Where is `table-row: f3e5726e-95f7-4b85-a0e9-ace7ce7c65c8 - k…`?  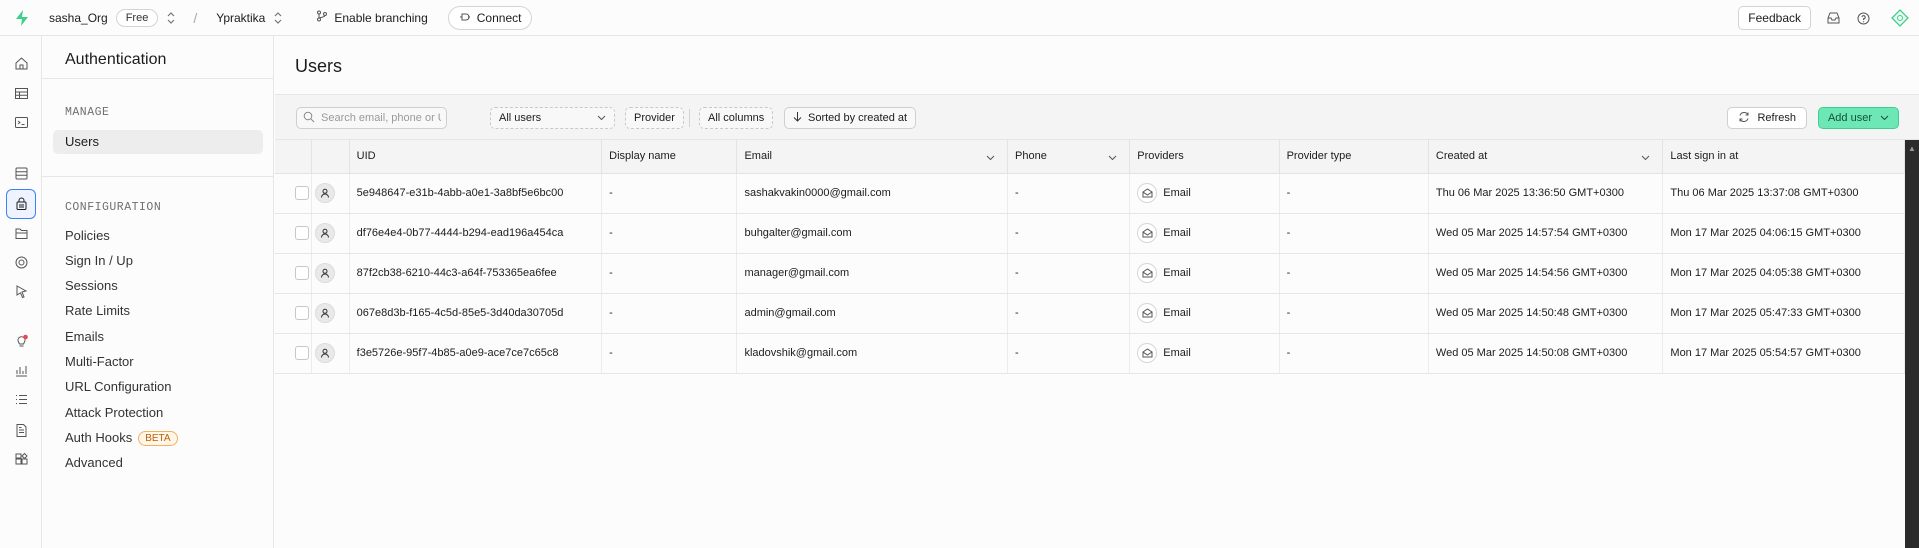 table-row: f3e5726e-95f7-4b85-a0e9-ace7ce7c65c8 - k… is located at coordinates (1090, 353).